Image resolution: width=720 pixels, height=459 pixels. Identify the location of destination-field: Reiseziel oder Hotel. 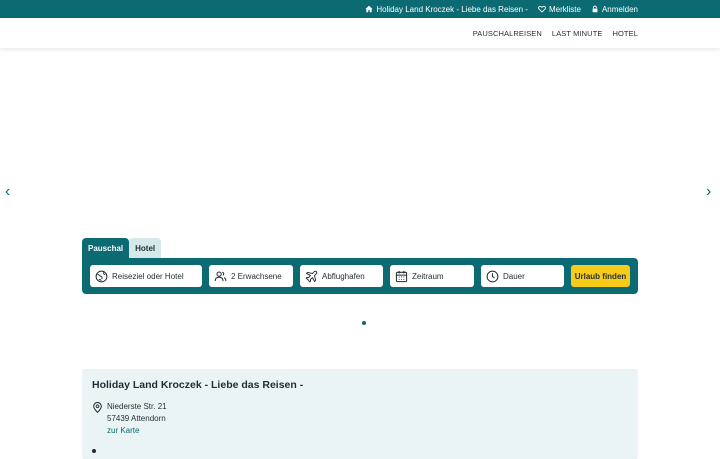
(146, 276).